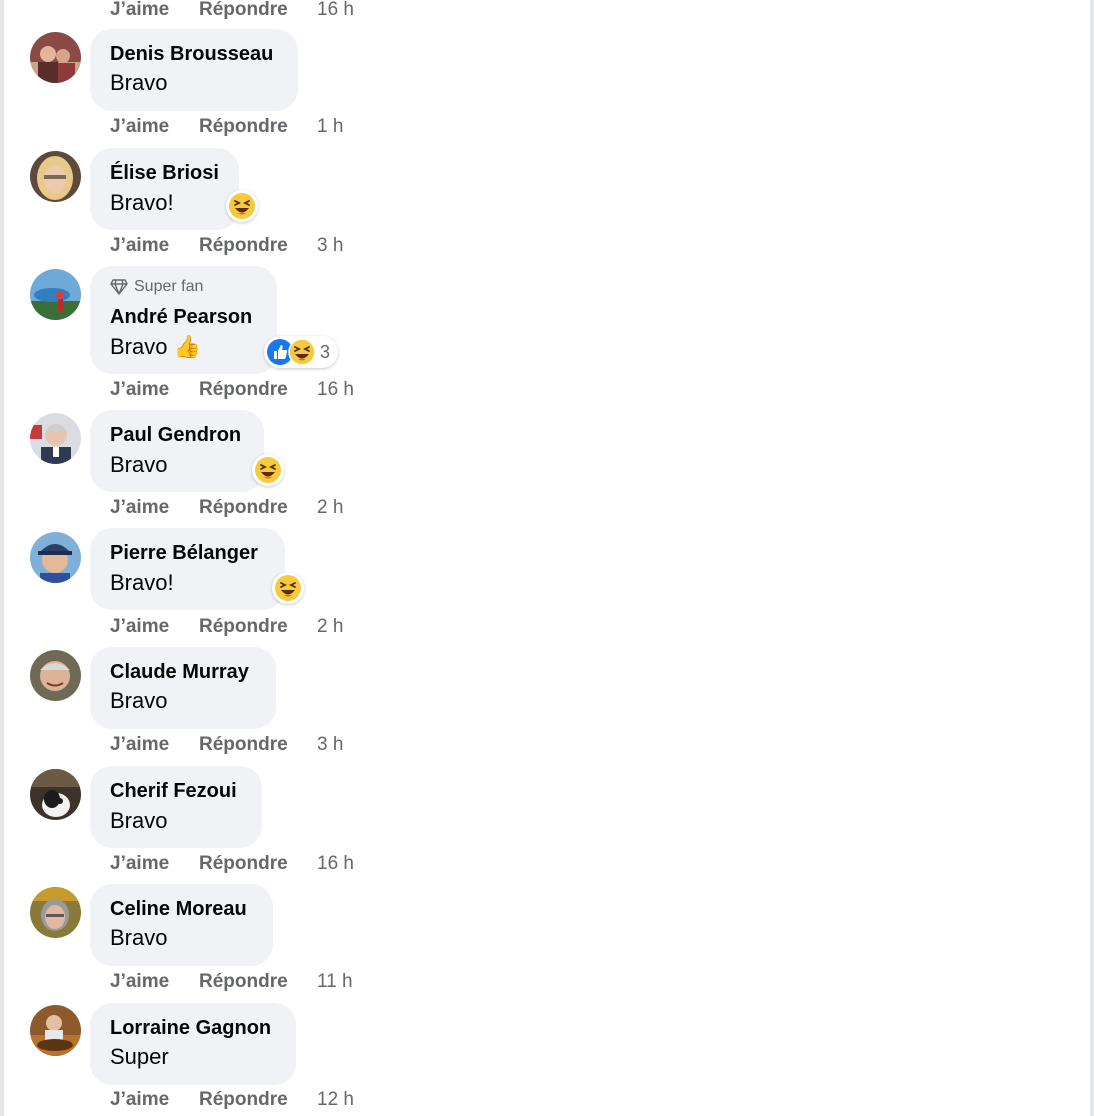 The width and height of the screenshot is (1094, 1116). What do you see at coordinates (183, 688) in the screenshot?
I see `comment-bubble: Claude Murray Bravo` at bounding box center [183, 688].